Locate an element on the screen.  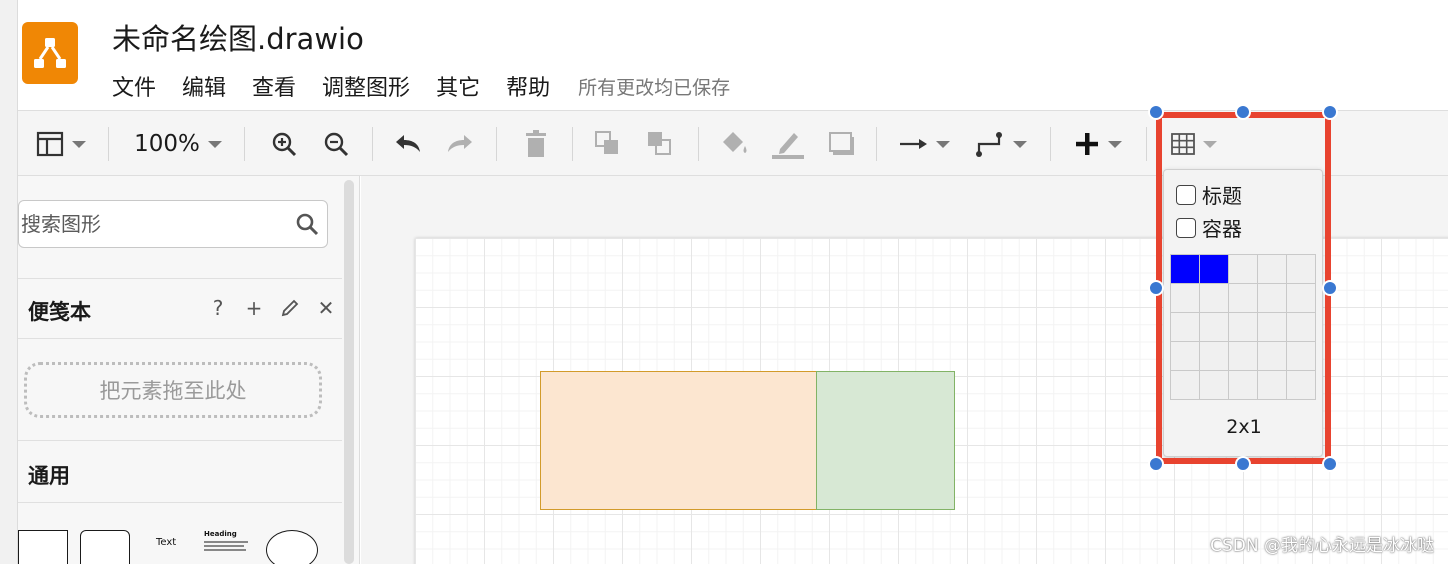
table-size-picker is located at coordinates (1243, 327).